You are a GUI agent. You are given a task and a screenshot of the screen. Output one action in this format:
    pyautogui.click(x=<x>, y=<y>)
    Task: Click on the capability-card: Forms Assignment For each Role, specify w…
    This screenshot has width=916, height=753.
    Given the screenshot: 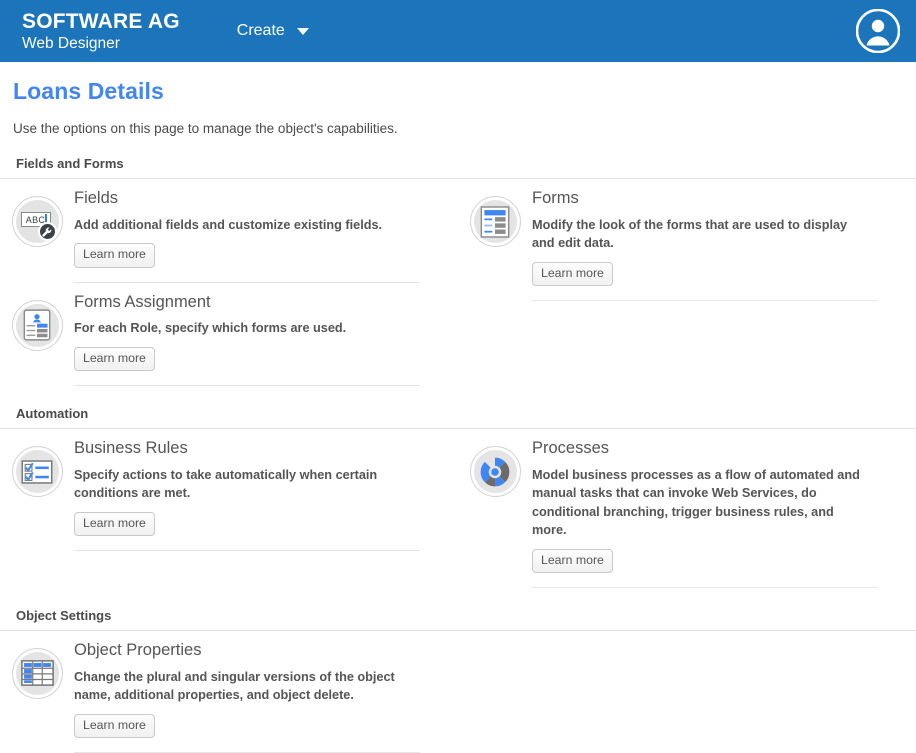 What is the action you would take?
    pyautogui.click(x=229, y=335)
    